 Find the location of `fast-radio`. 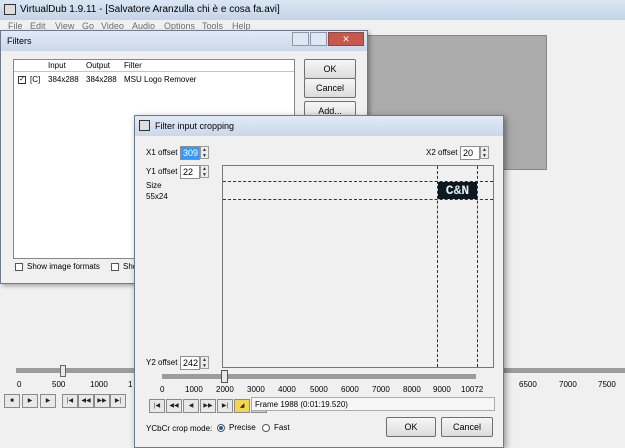

fast-radio is located at coordinates (266, 428).